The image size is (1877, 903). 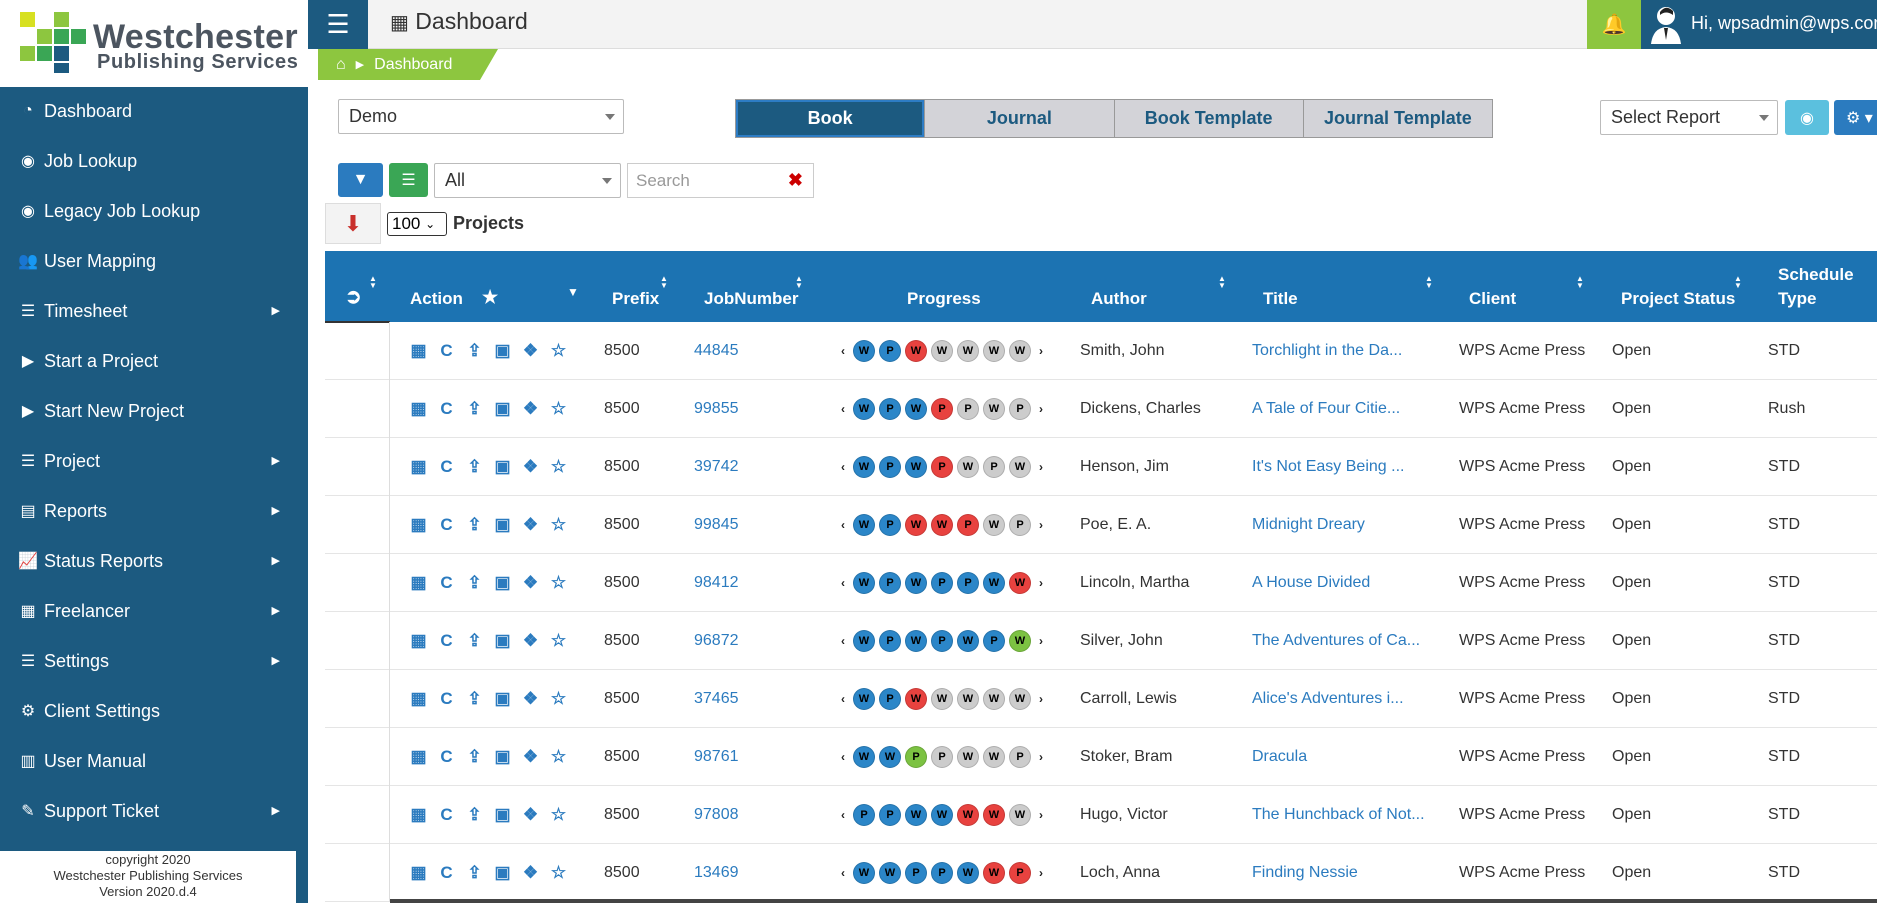 I want to click on header-author: Author, so click(x=1119, y=299).